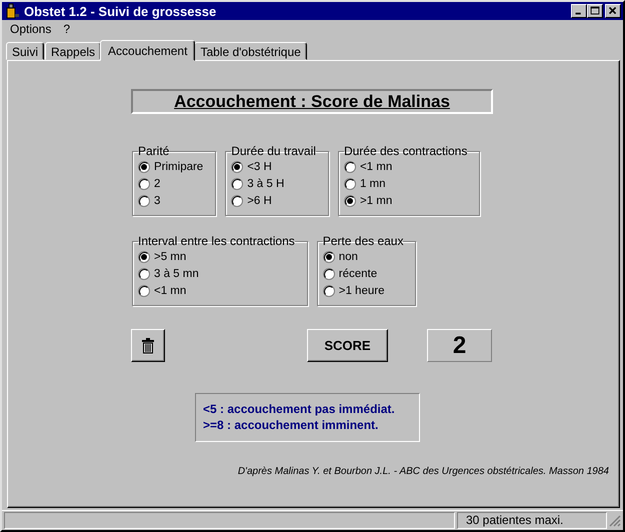  What do you see at coordinates (532, 520) in the screenshot?
I see `status-text: 30 patientes maxi.` at bounding box center [532, 520].